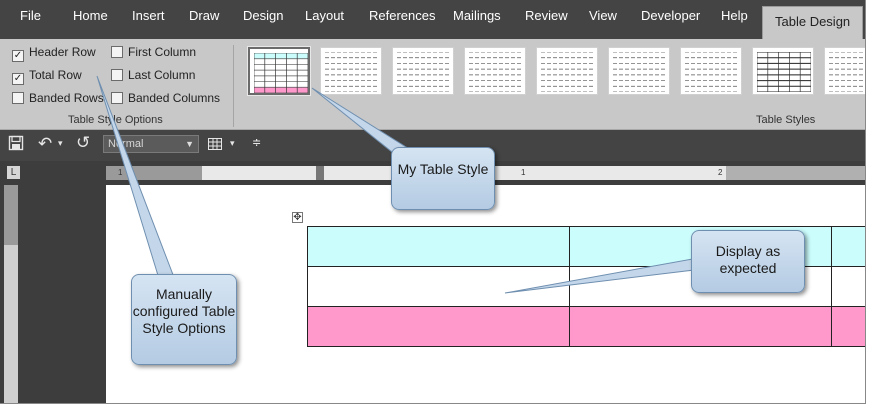 The image size is (883, 420). I want to click on pointer-manually-configured, so click(136, 179).